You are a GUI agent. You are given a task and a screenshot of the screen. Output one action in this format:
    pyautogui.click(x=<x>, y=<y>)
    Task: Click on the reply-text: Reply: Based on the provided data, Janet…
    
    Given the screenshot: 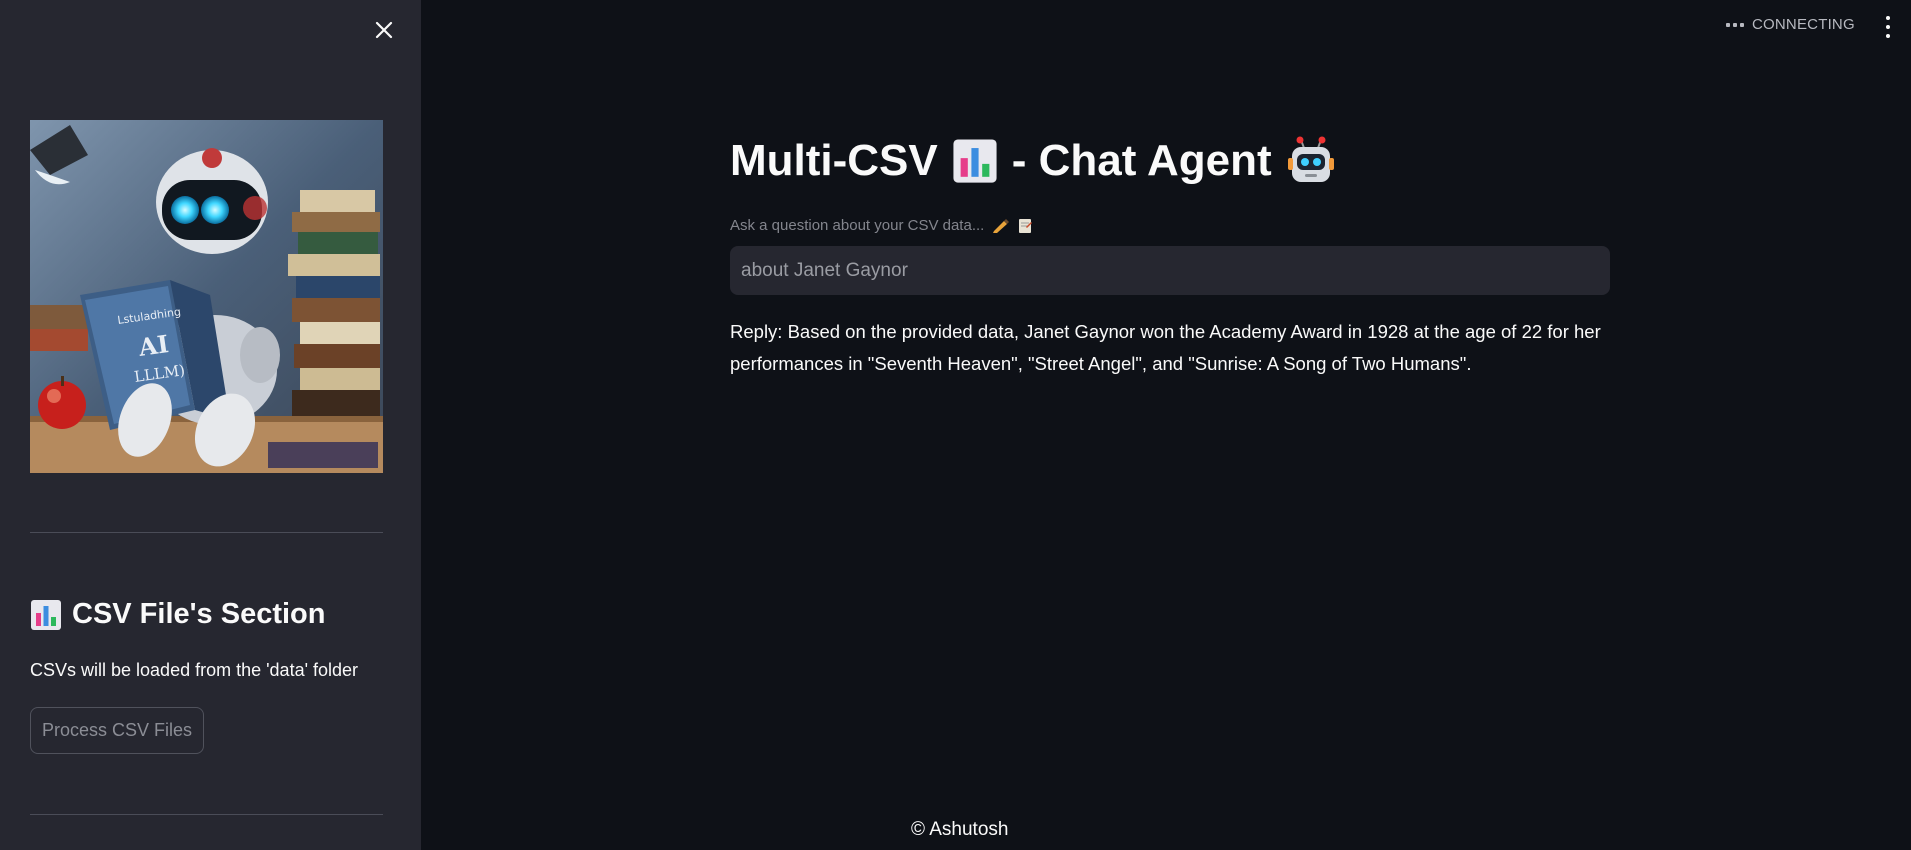 What is the action you would take?
    pyautogui.click(x=1165, y=347)
    